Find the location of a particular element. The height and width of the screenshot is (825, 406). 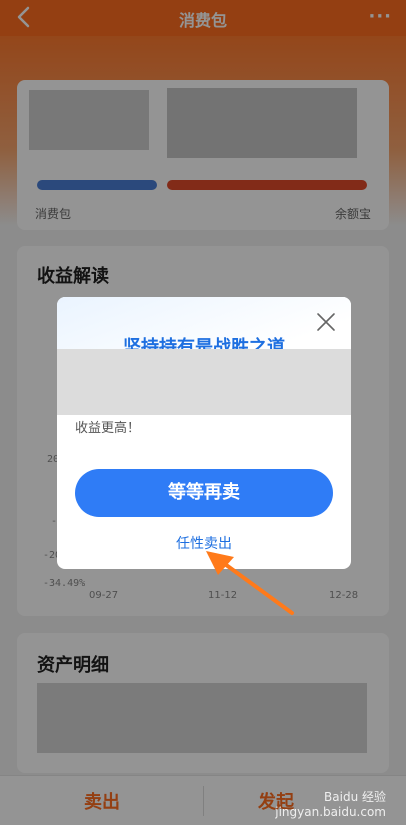

close-icon is located at coordinates (326, 322).